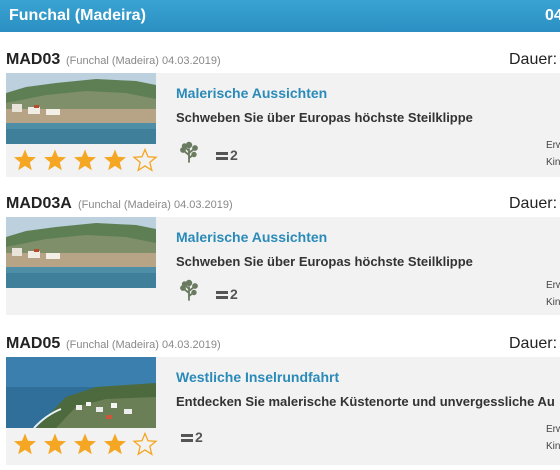 The width and height of the screenshot is (560, 470). What do you see at coordinates (552, 15) in the screenshot?
I see `header-date-cut: 04` at bounding box center [552, 15].